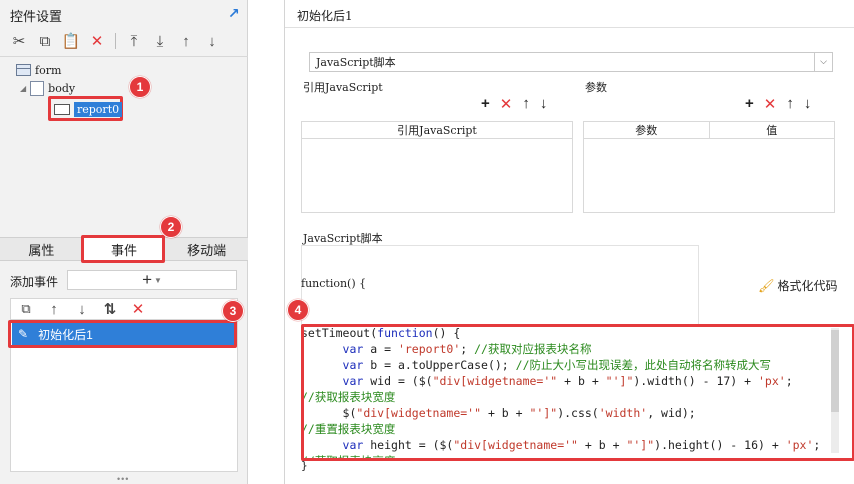  I want to click on tree-item-form: form, so click(38, 70).